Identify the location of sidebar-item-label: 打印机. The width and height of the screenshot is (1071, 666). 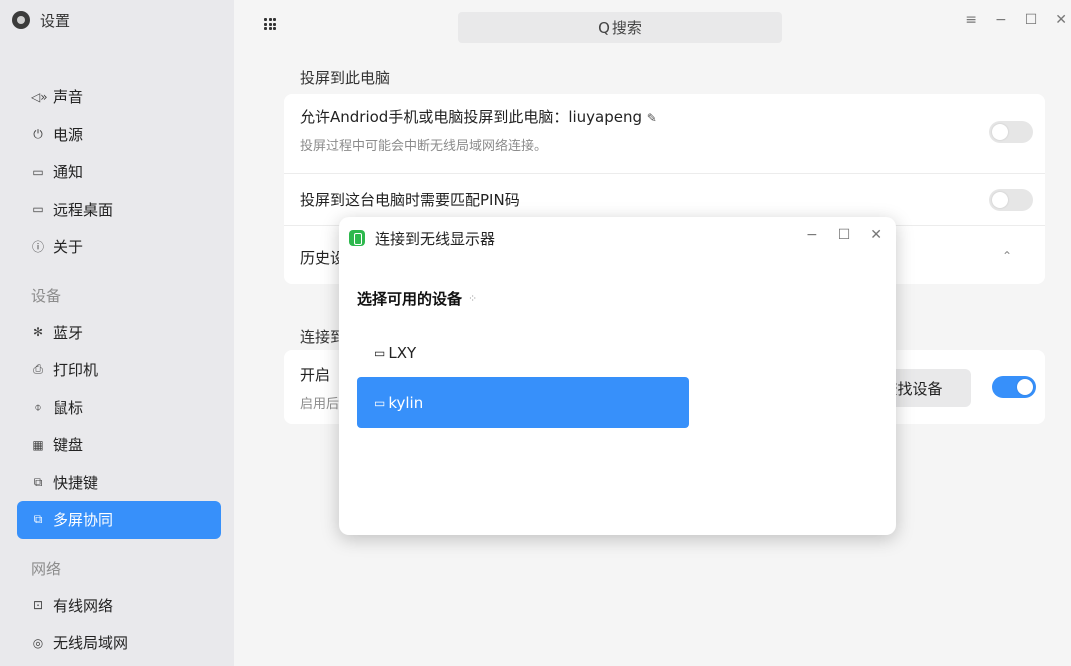
(76, 370).